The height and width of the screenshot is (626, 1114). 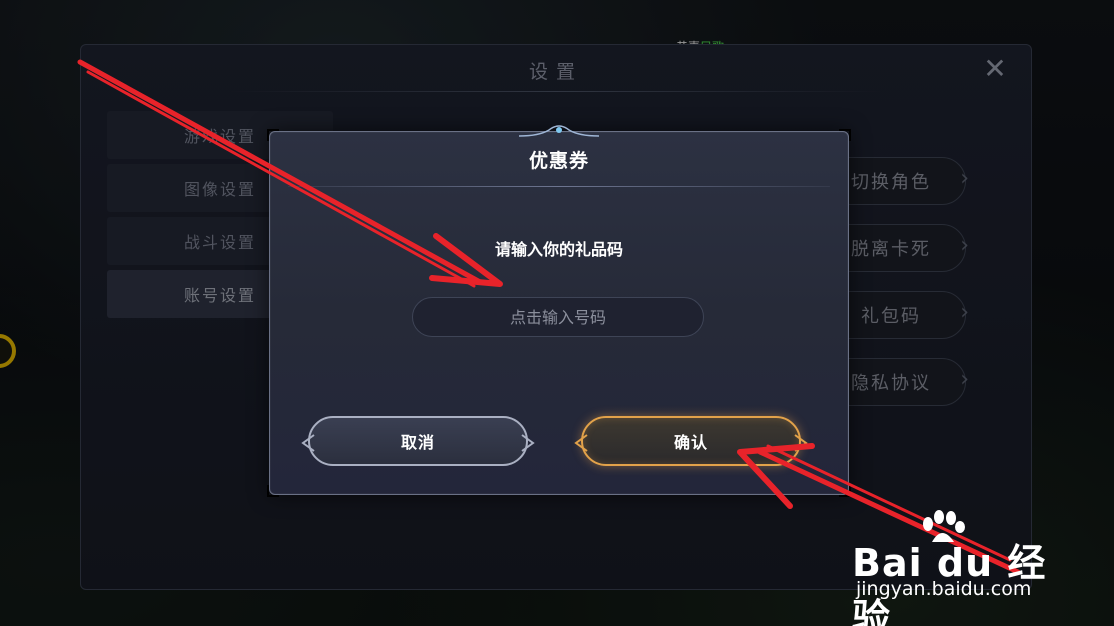 What do you see at coordinates (558, 161) in the screenshot?
I see `dialog-title: 优惠券` at bounding box center [558, 161].